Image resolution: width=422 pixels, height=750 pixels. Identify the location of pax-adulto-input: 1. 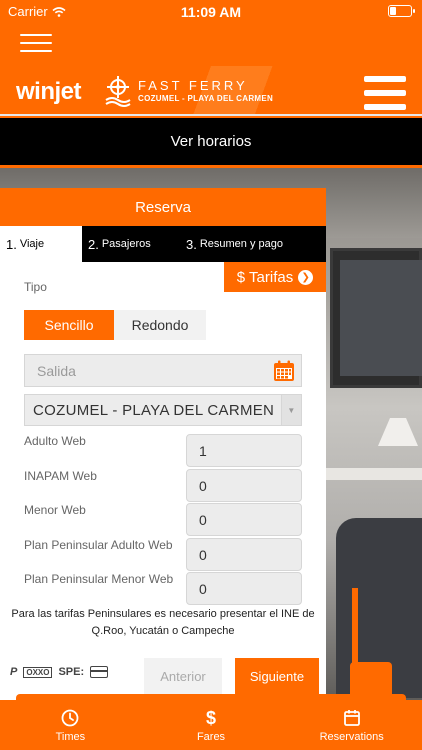
(244, 450).